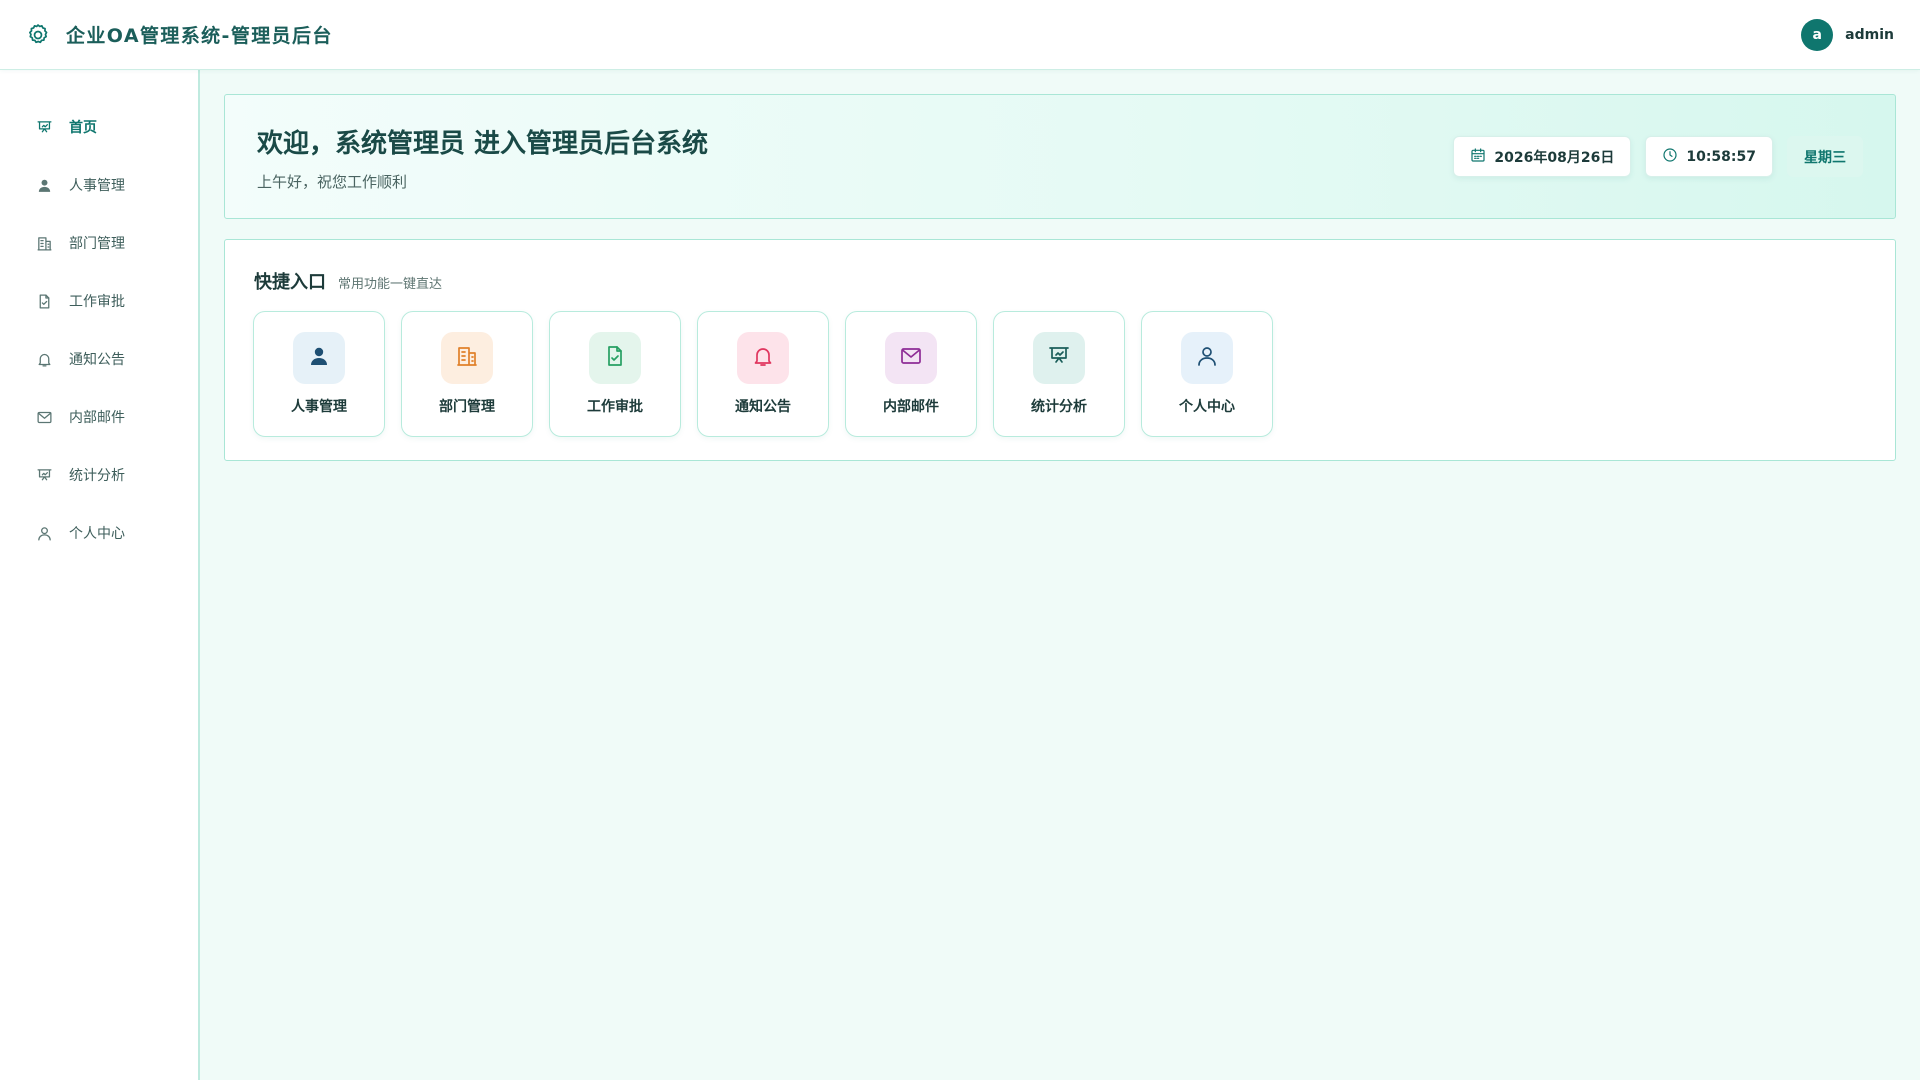 The image size is (1920, 1080). I want to click on avatar: a, so click(1817, 34).